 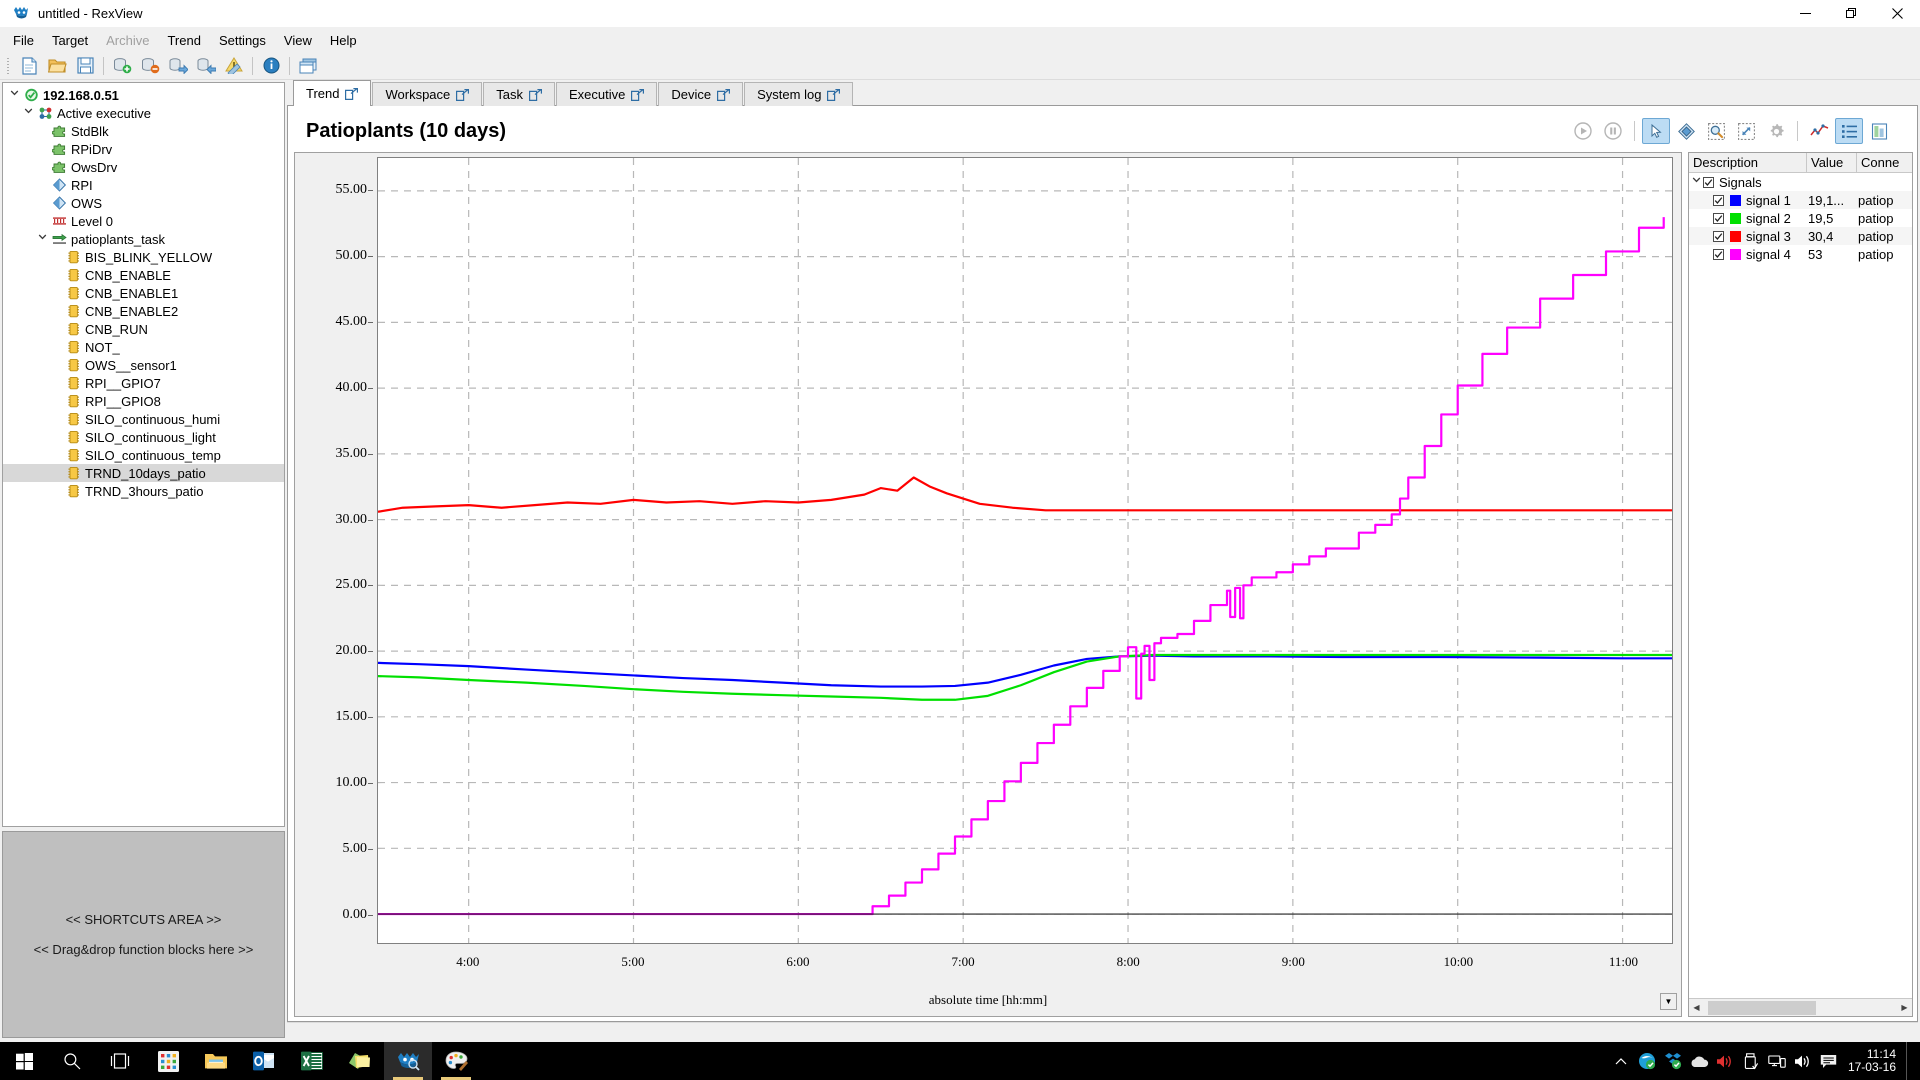 I want to click on legend-col-connection: Conne, so click(x=1884, y=163).